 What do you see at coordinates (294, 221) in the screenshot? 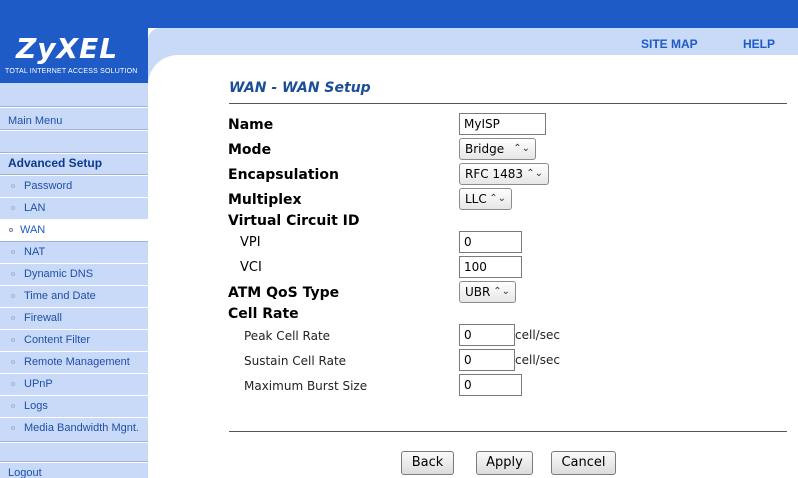
I see `virtual-circuit-id-label: Virtual Circuit ID` at bounding box center [294, 221].